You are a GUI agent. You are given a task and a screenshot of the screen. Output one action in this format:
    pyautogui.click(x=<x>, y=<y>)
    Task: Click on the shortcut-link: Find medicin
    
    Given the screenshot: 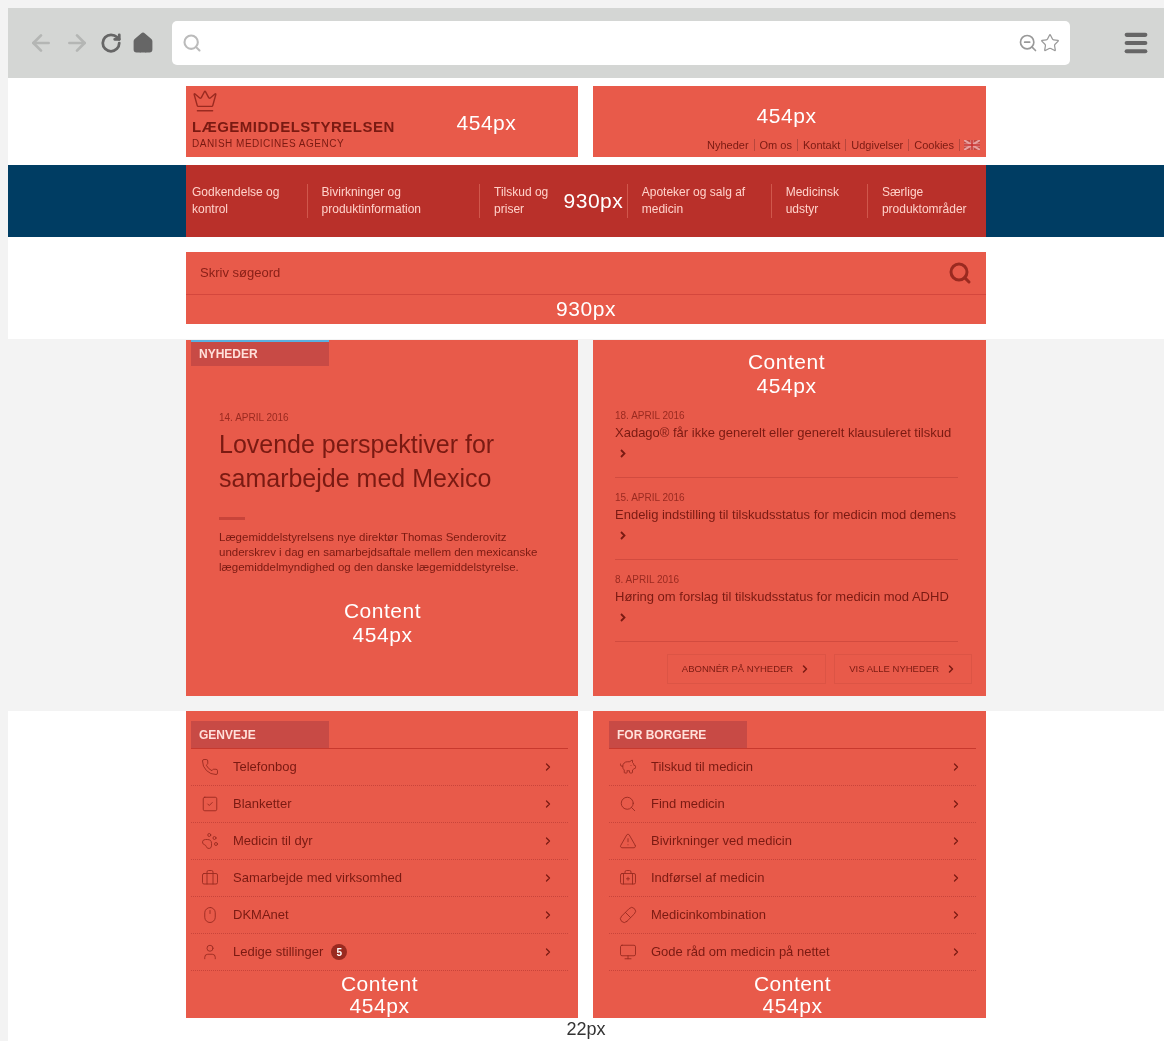 What is the action you would take?
    pyautogui.click(x=792, y=804)
    